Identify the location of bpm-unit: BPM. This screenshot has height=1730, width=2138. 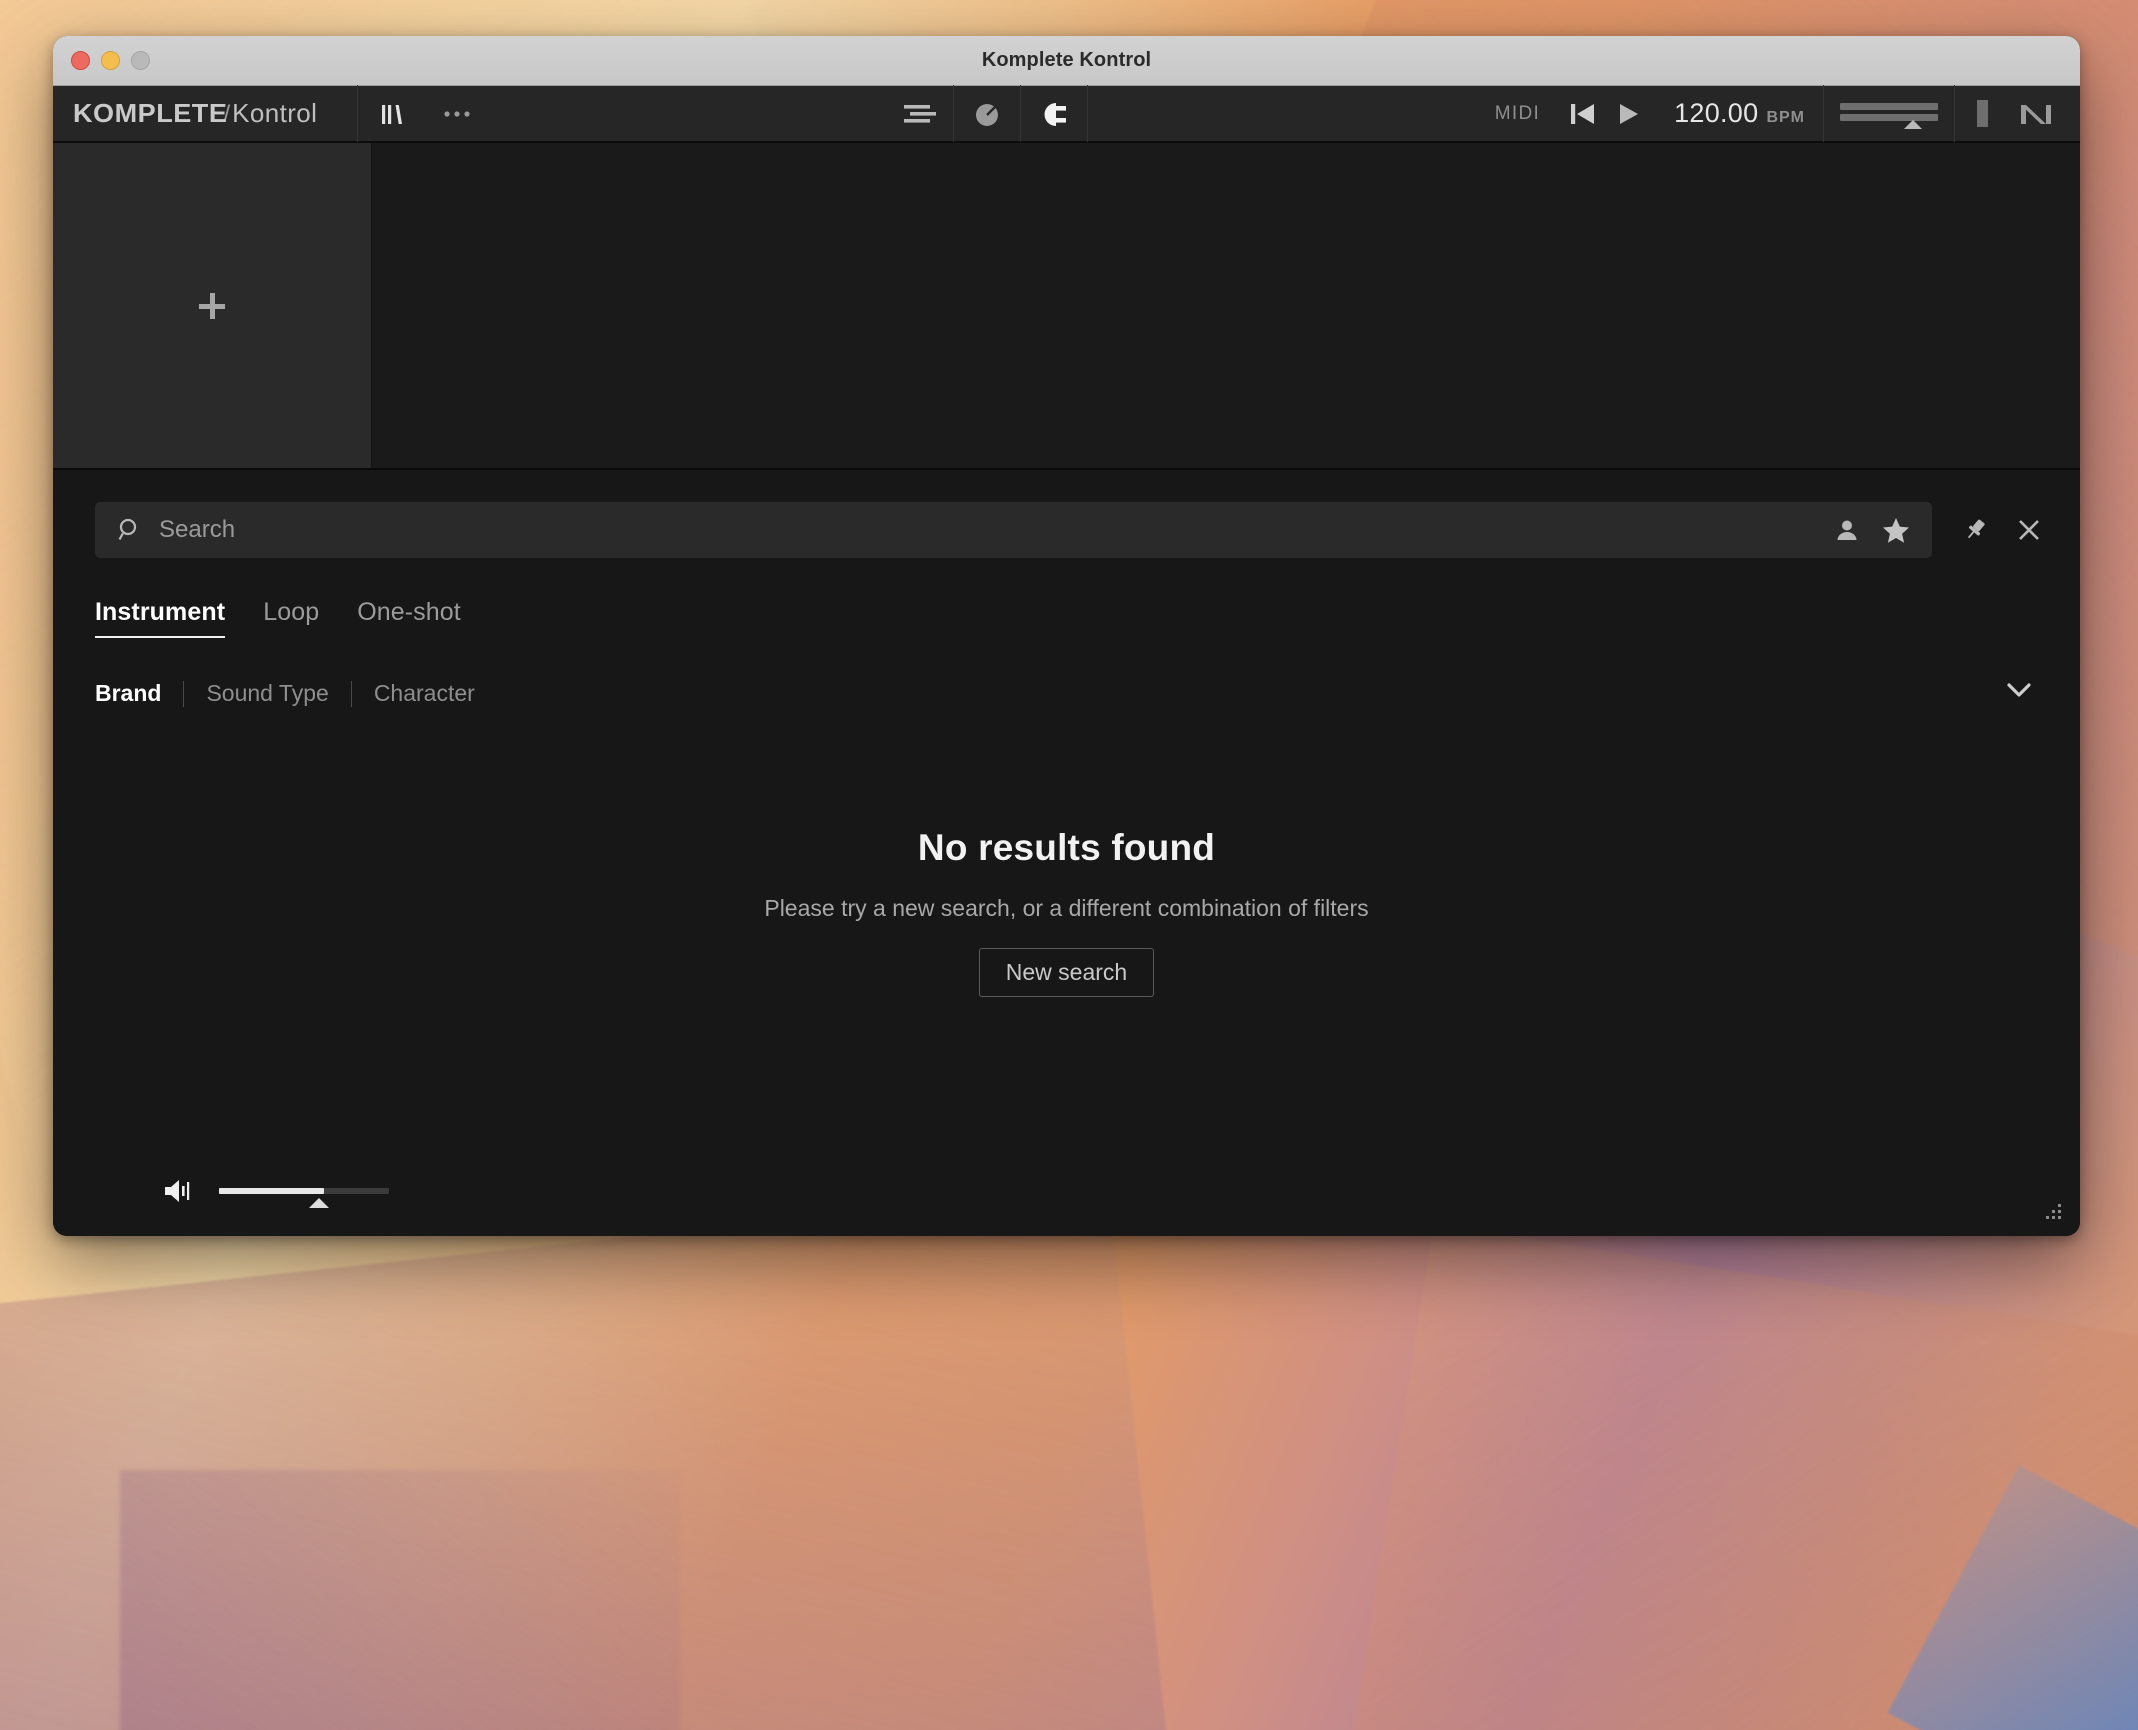
(1786, 117).